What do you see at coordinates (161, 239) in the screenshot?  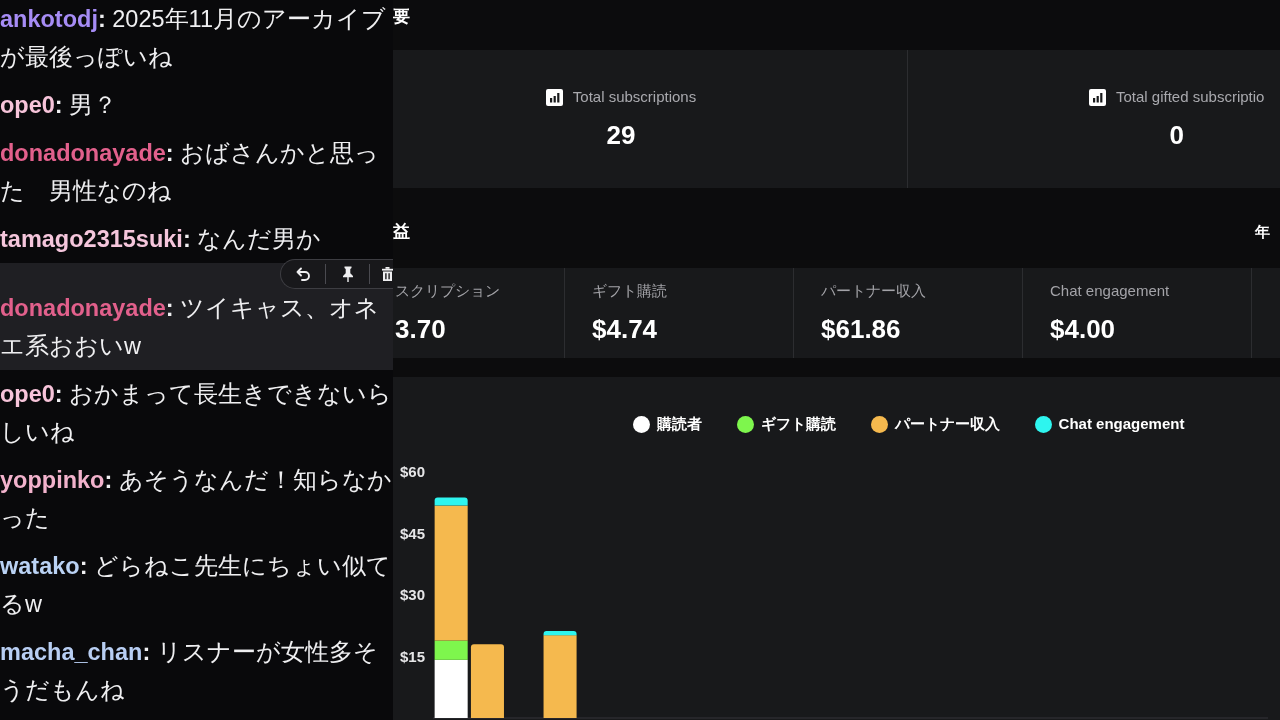 I see `chat-message: tamago2315suki: なんだ男か` at bounding box center [161, 239].